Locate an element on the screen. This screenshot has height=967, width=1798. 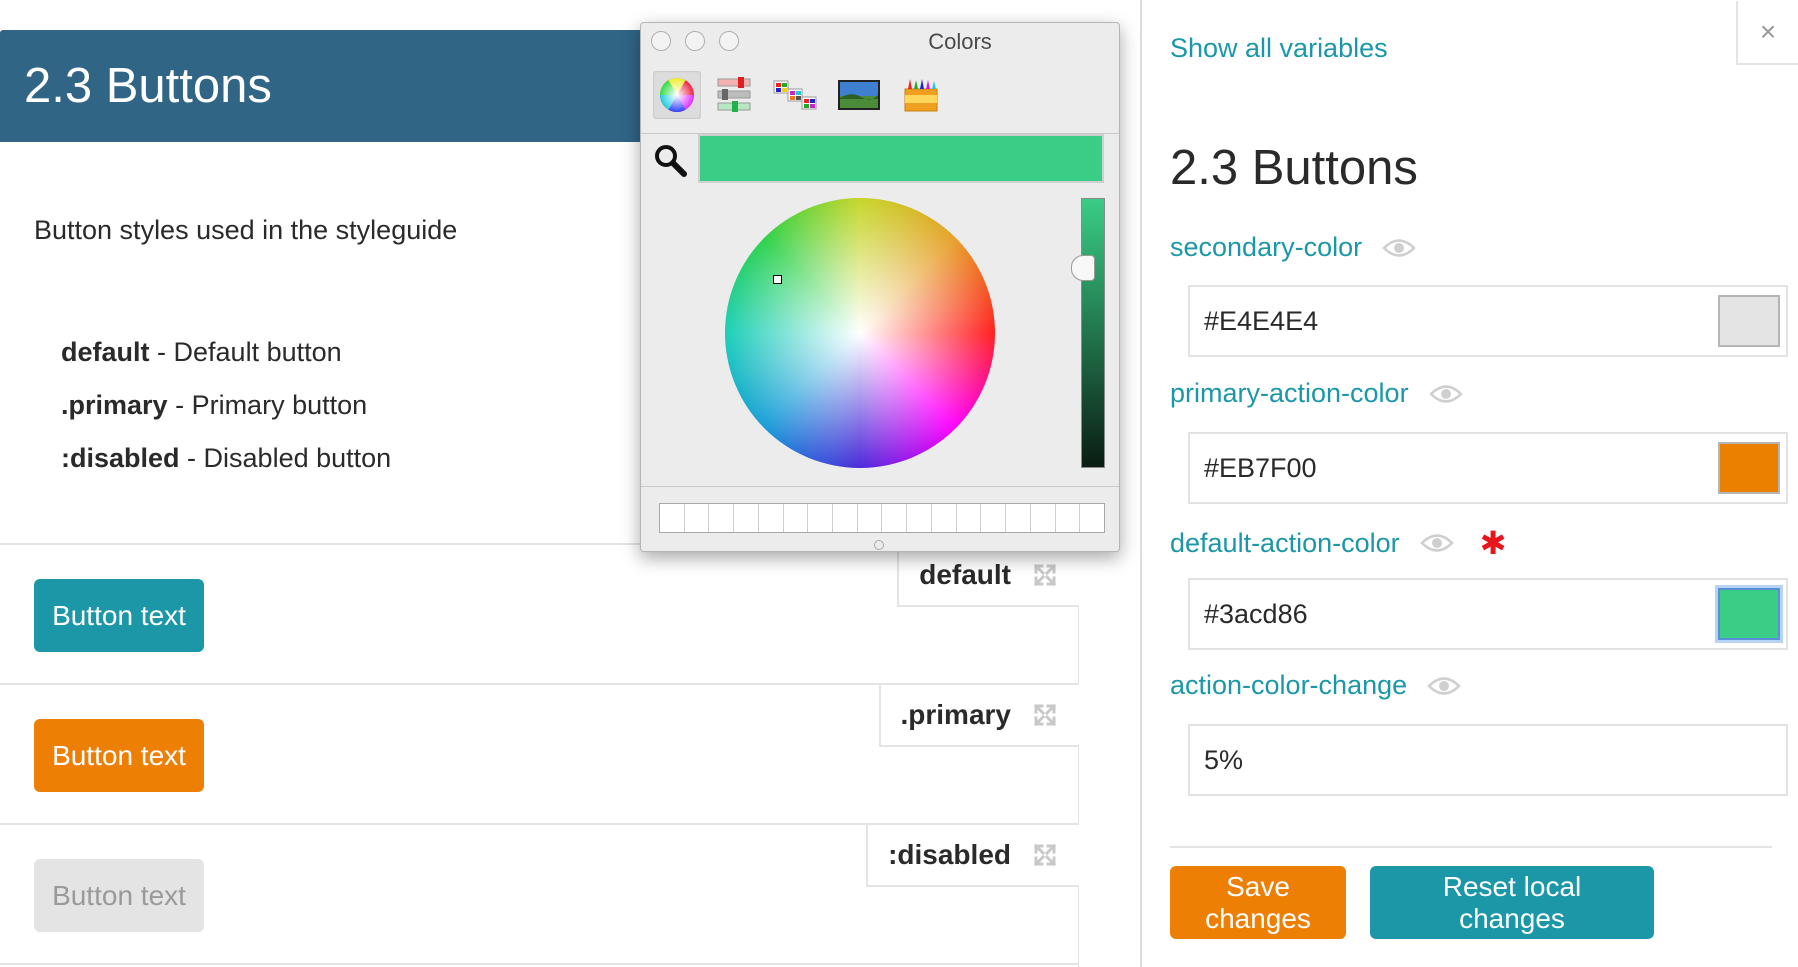
disabled-example-button: Button text is located at coordinates (119, 895).